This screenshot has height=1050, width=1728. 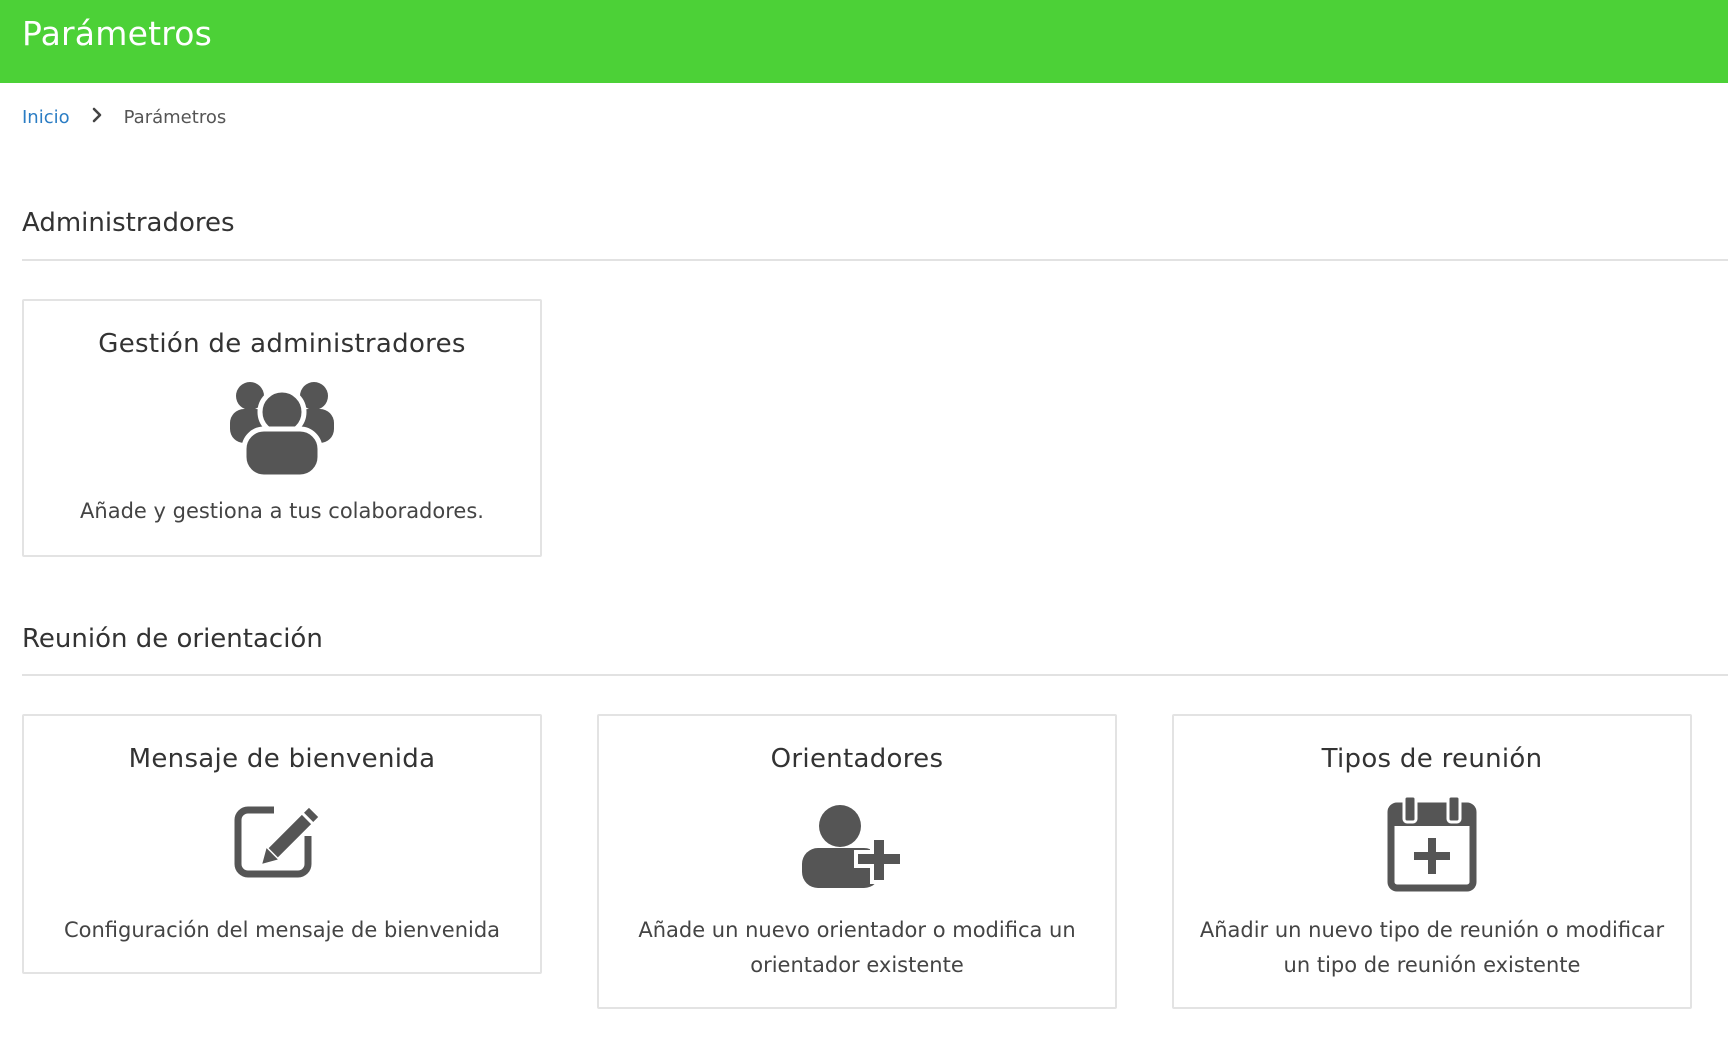 What do you see at coordinates (857, 759) in the screenshot?
I see `card-title: Orientadores` at bounding box center [857, 759].